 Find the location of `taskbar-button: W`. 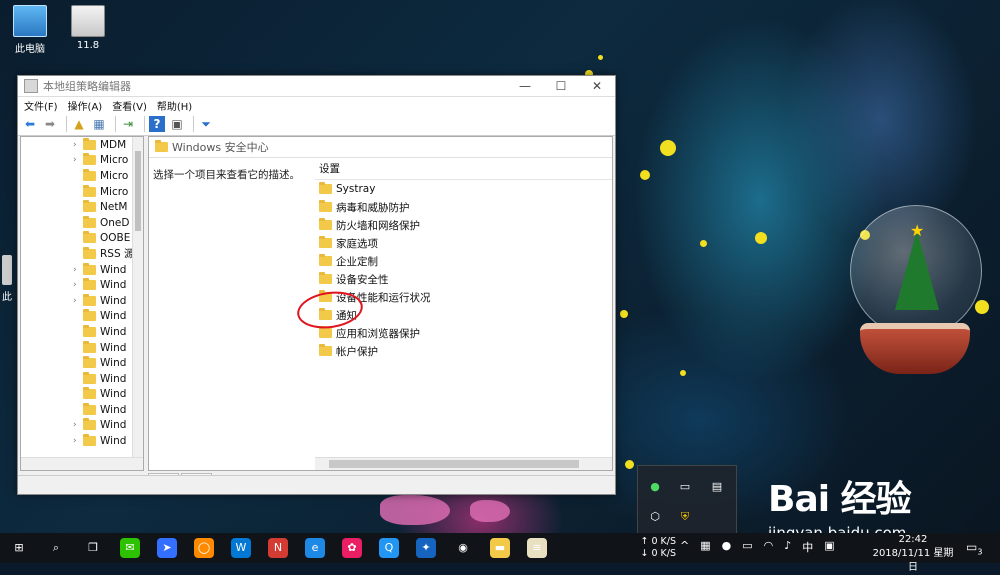

taskbar-button: W is located at coordinates (241, 548).